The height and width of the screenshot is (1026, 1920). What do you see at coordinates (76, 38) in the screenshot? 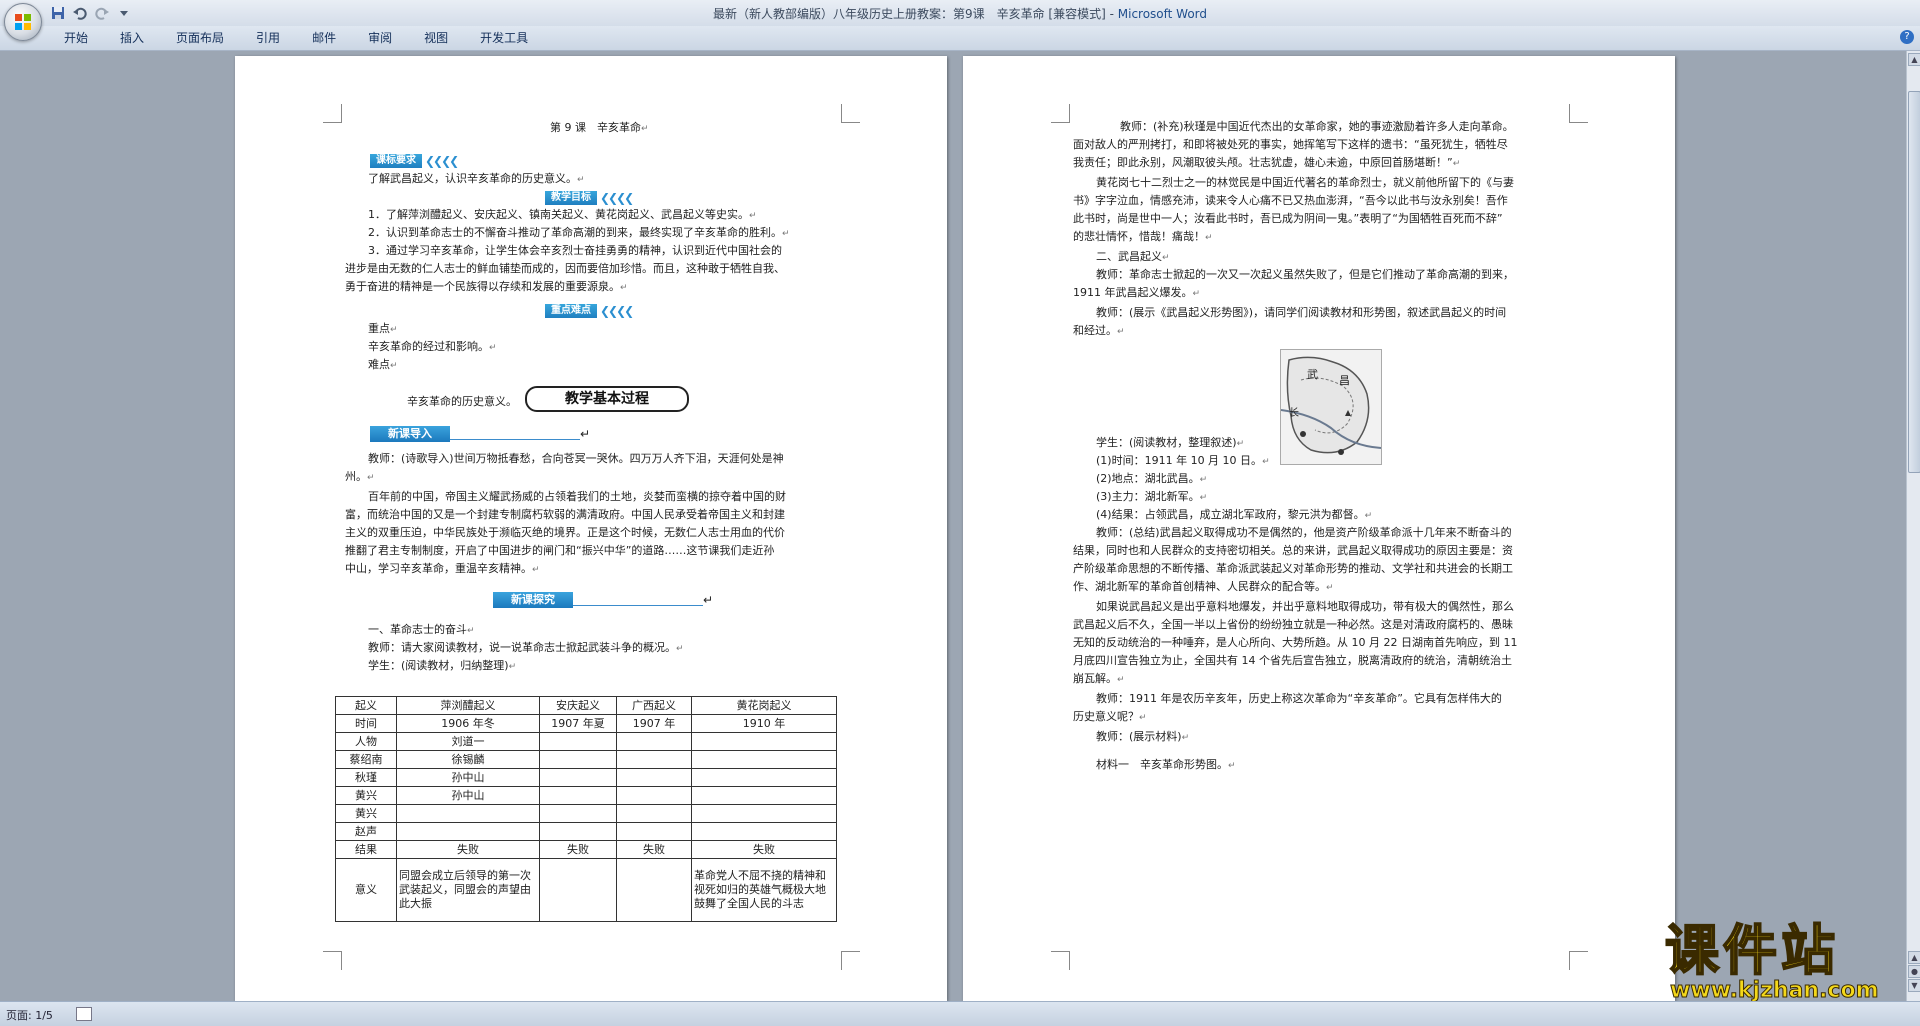
I see `tab-home: 开始` at bounding box center [76, 38].